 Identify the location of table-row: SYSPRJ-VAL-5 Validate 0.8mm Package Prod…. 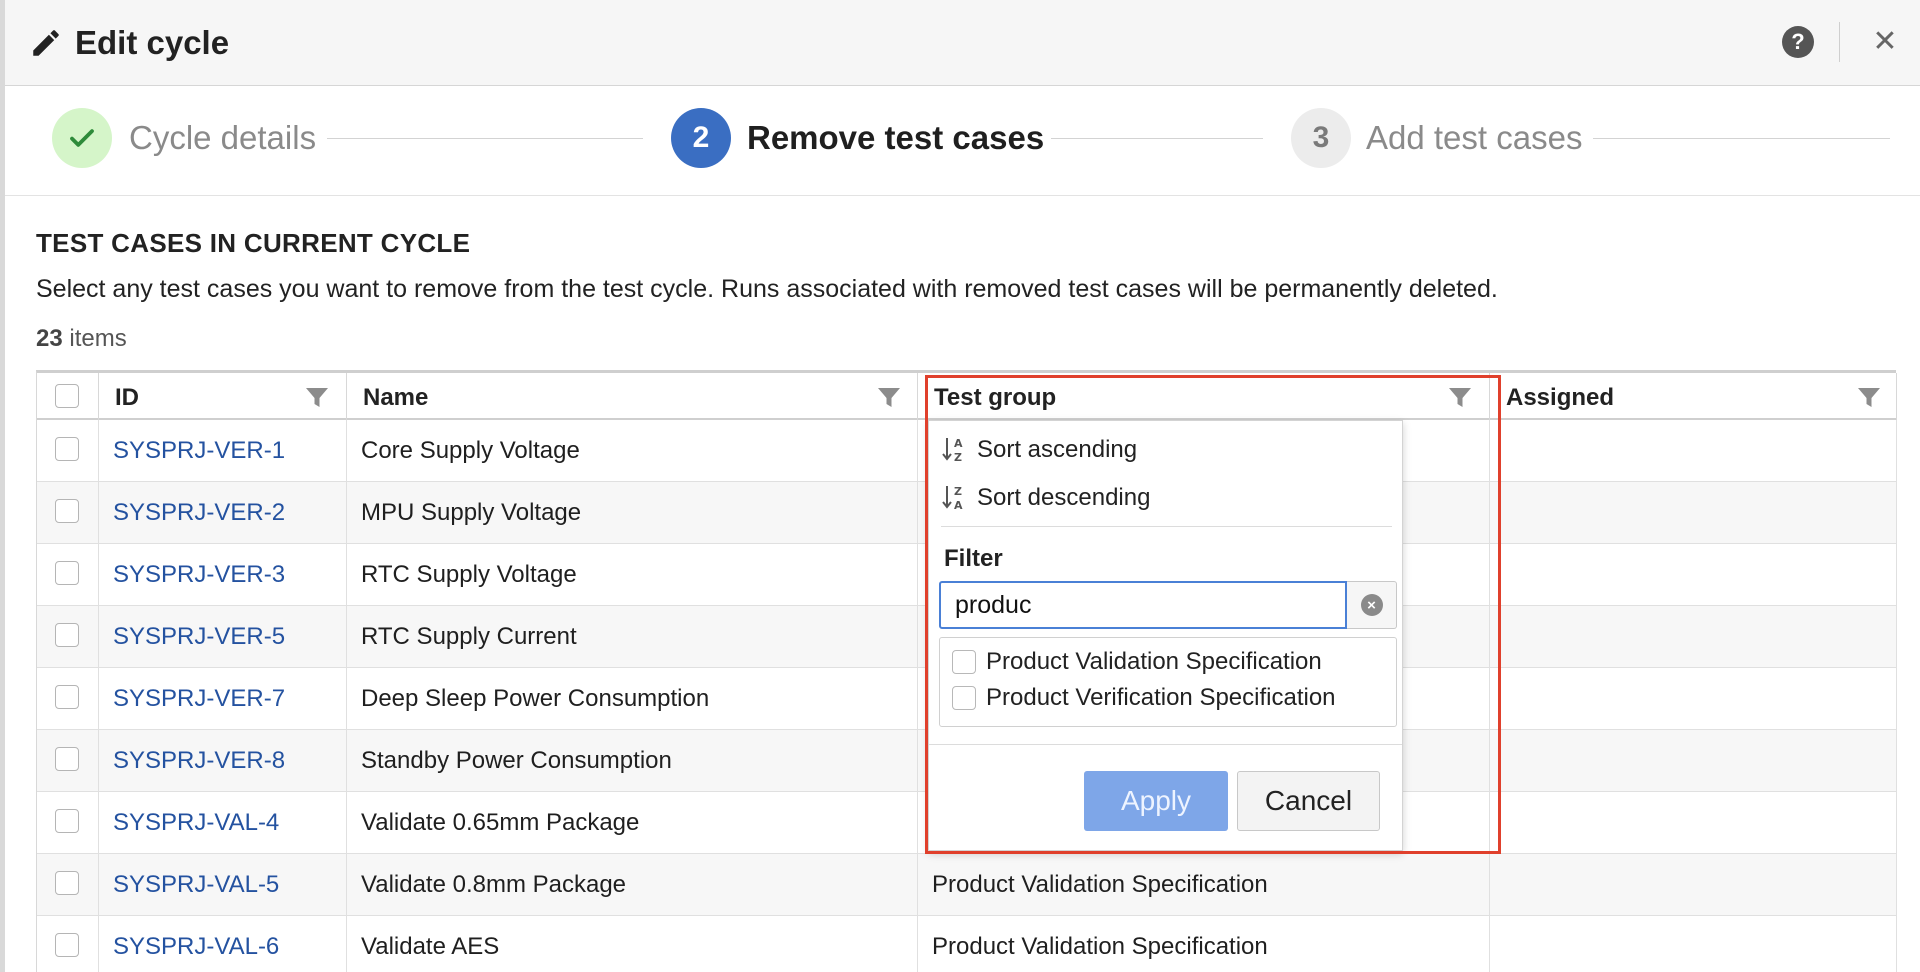
(967, 885).